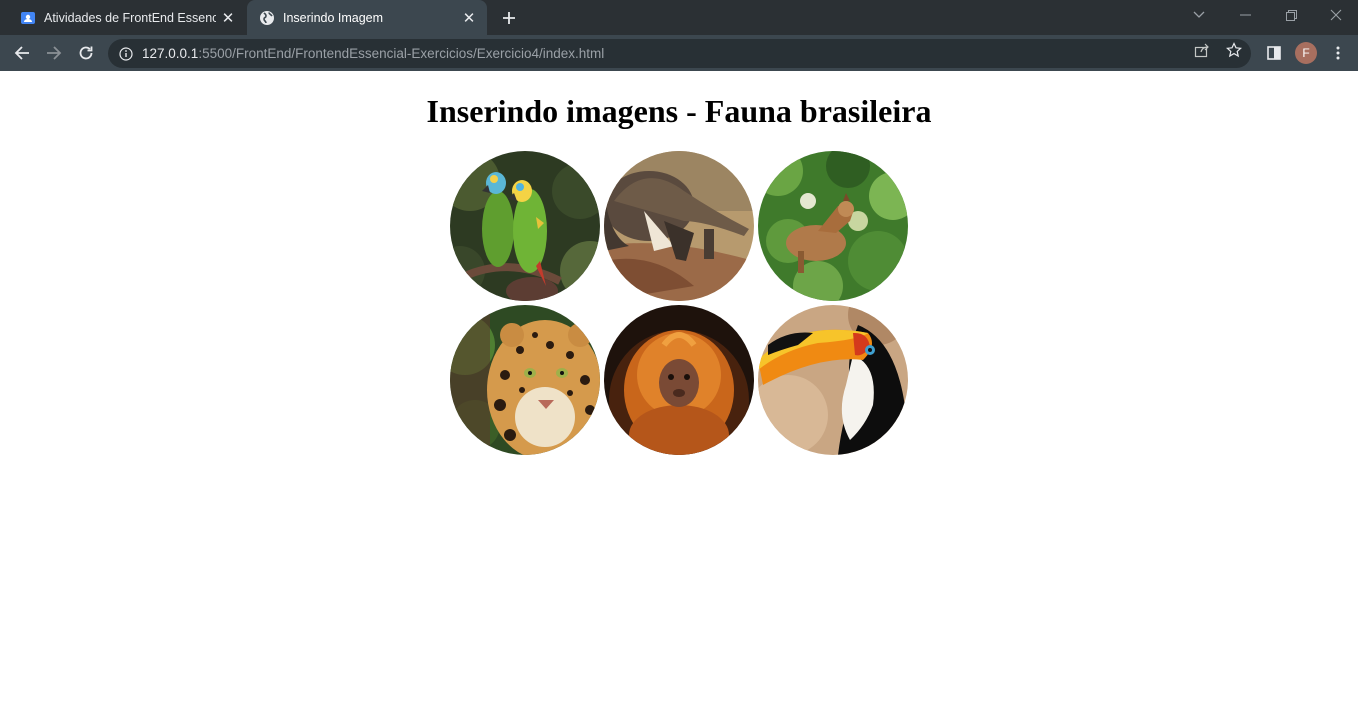  I want to click on back-button, so click(22, 53).